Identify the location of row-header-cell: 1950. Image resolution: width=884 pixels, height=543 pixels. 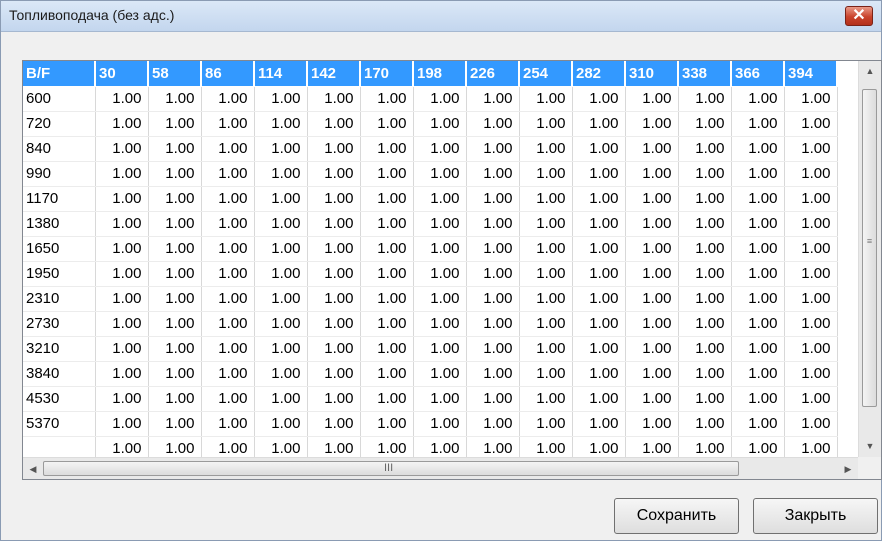
(59, 274).